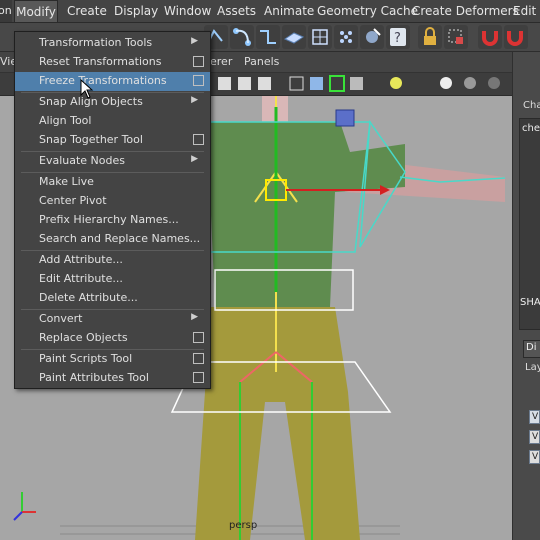 The width and height of the screenshot is (540, 540). Describe the element at coordinates (94, 377) in the screenshot. I see `menu-item-label: Paint Attributes Tool` at that location.